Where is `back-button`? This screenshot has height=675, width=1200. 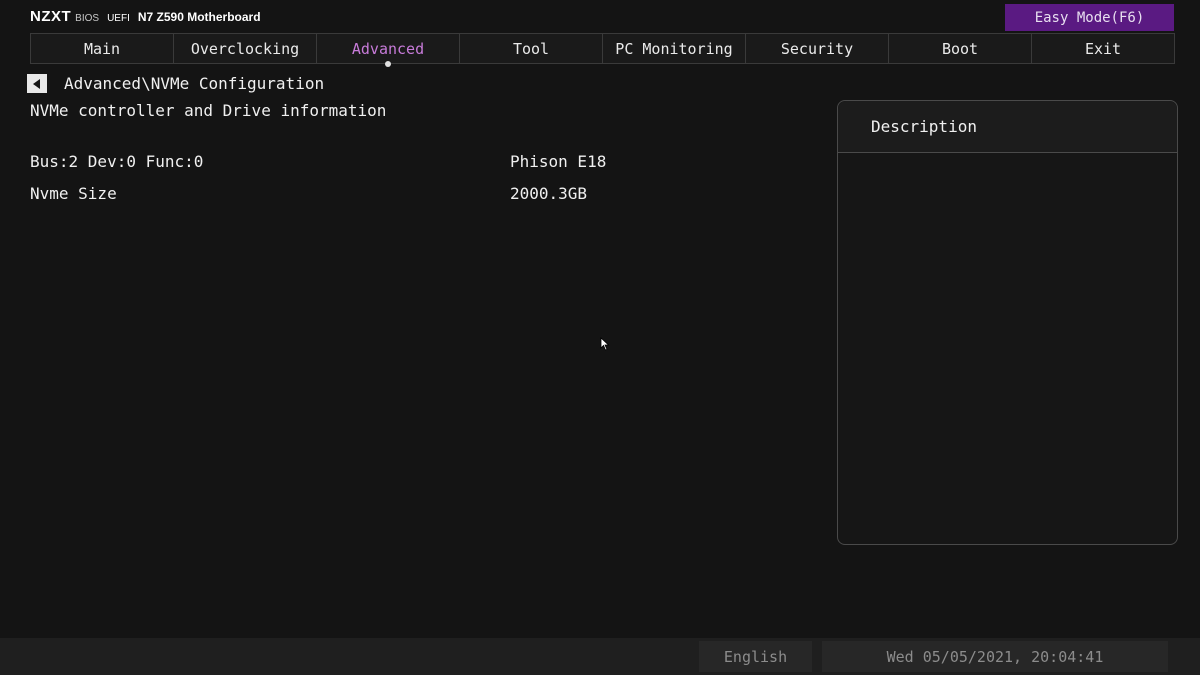 back-button is located at coordinates (37, 83).